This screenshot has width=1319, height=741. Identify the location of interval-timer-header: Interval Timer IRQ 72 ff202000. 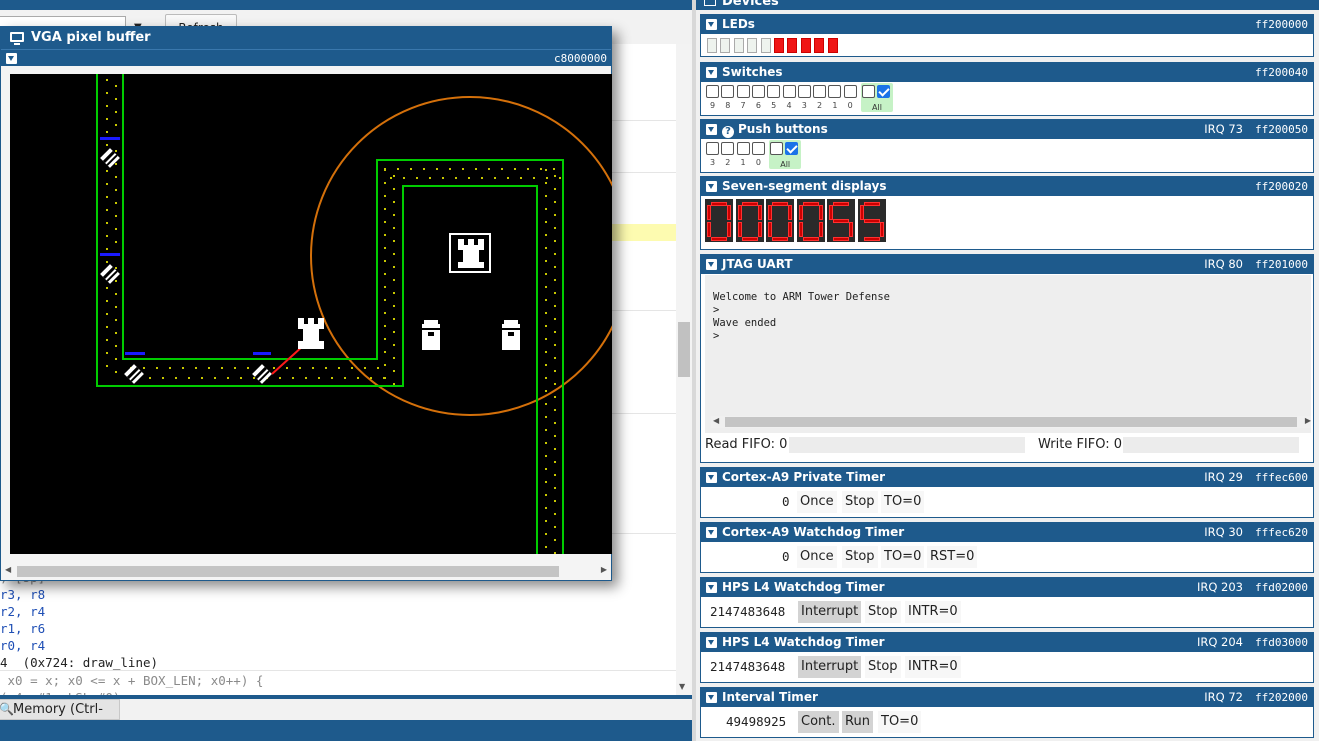
(1007, 697).